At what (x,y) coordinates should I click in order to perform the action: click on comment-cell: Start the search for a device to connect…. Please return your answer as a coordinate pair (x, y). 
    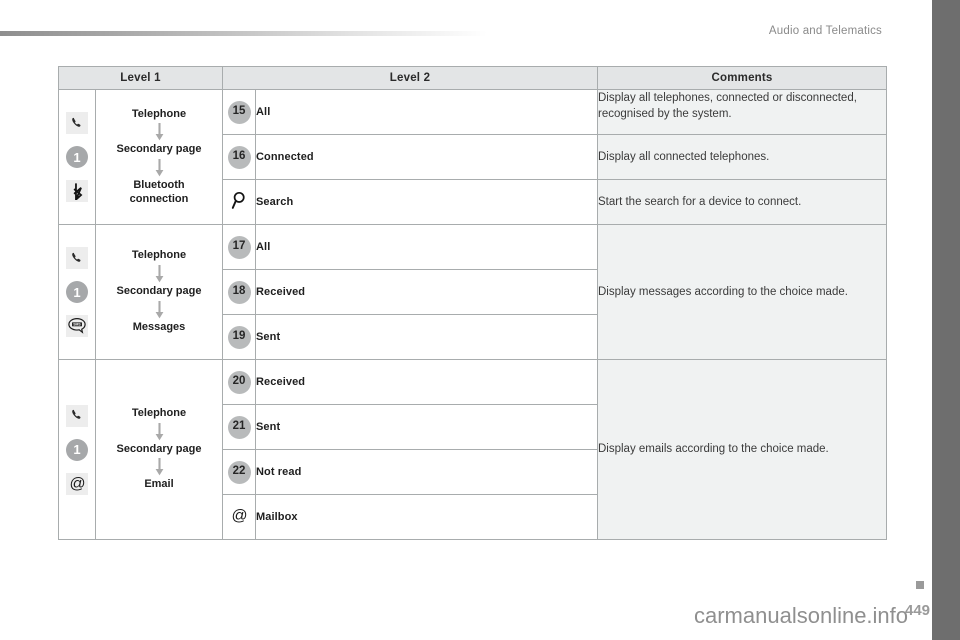
    Looking at the image, I should click on (742, 202).